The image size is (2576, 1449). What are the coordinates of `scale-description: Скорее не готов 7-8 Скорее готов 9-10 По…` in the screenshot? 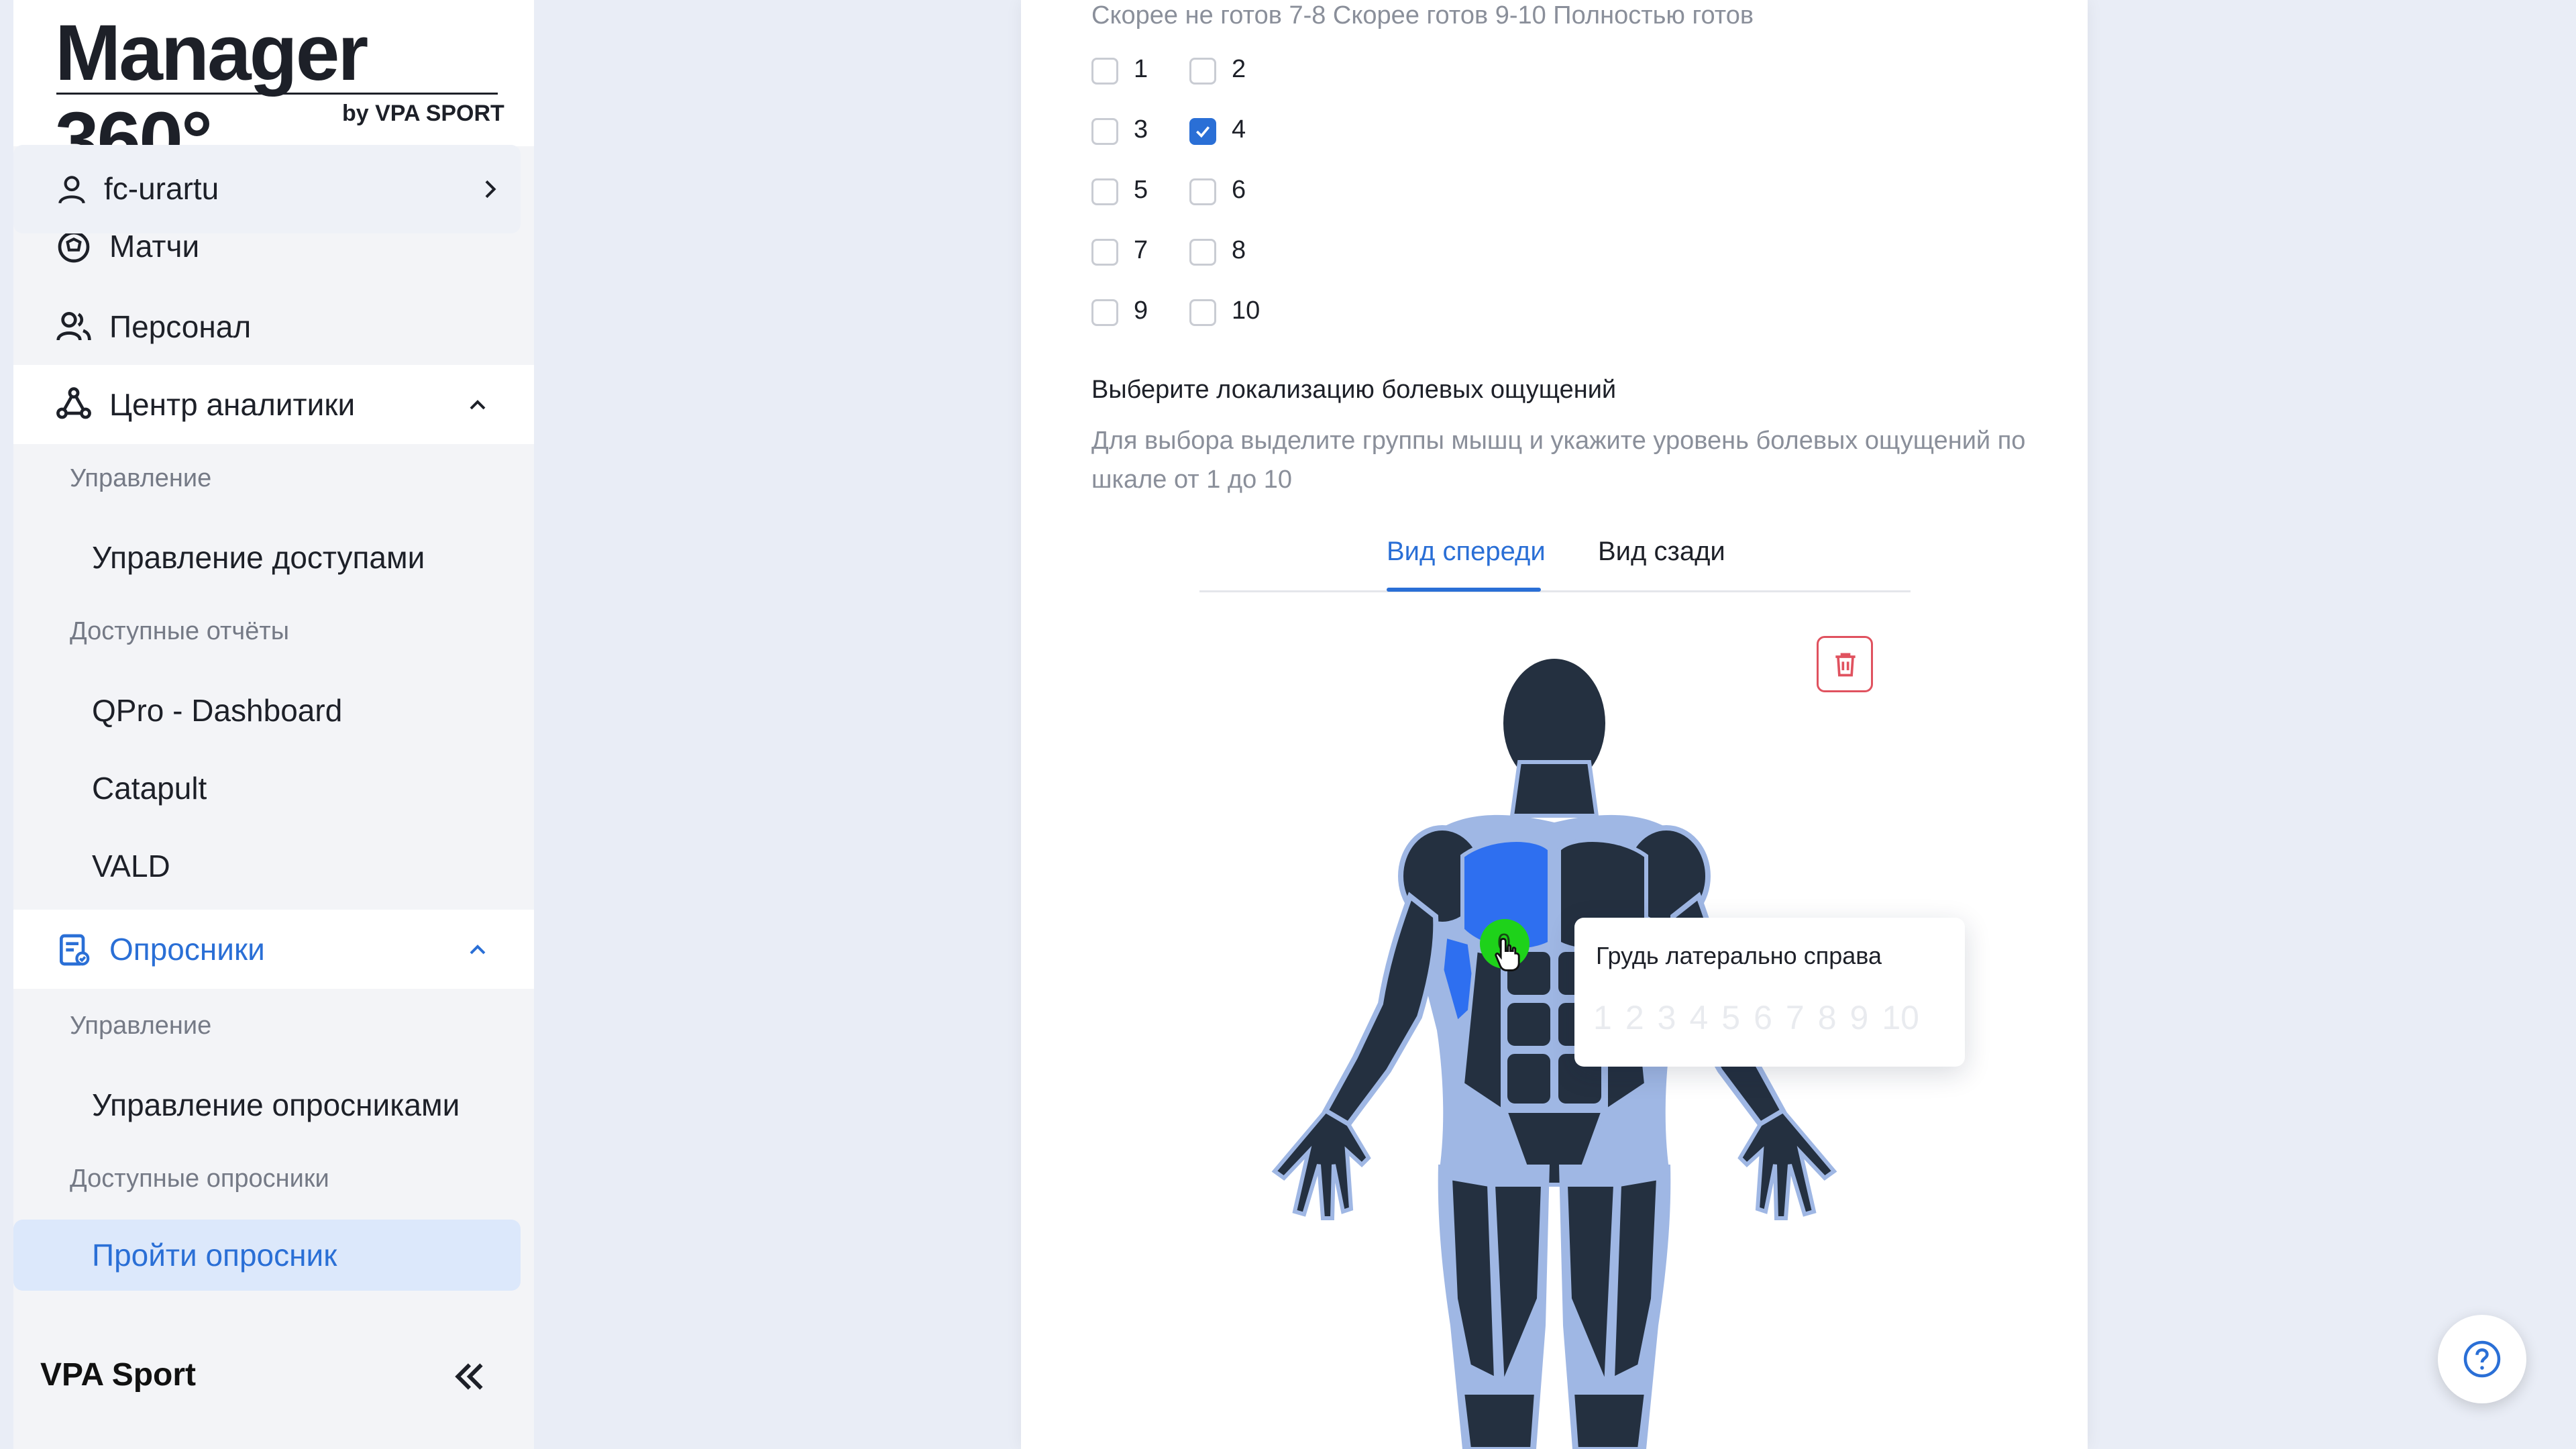 It's located at (1422, 15).